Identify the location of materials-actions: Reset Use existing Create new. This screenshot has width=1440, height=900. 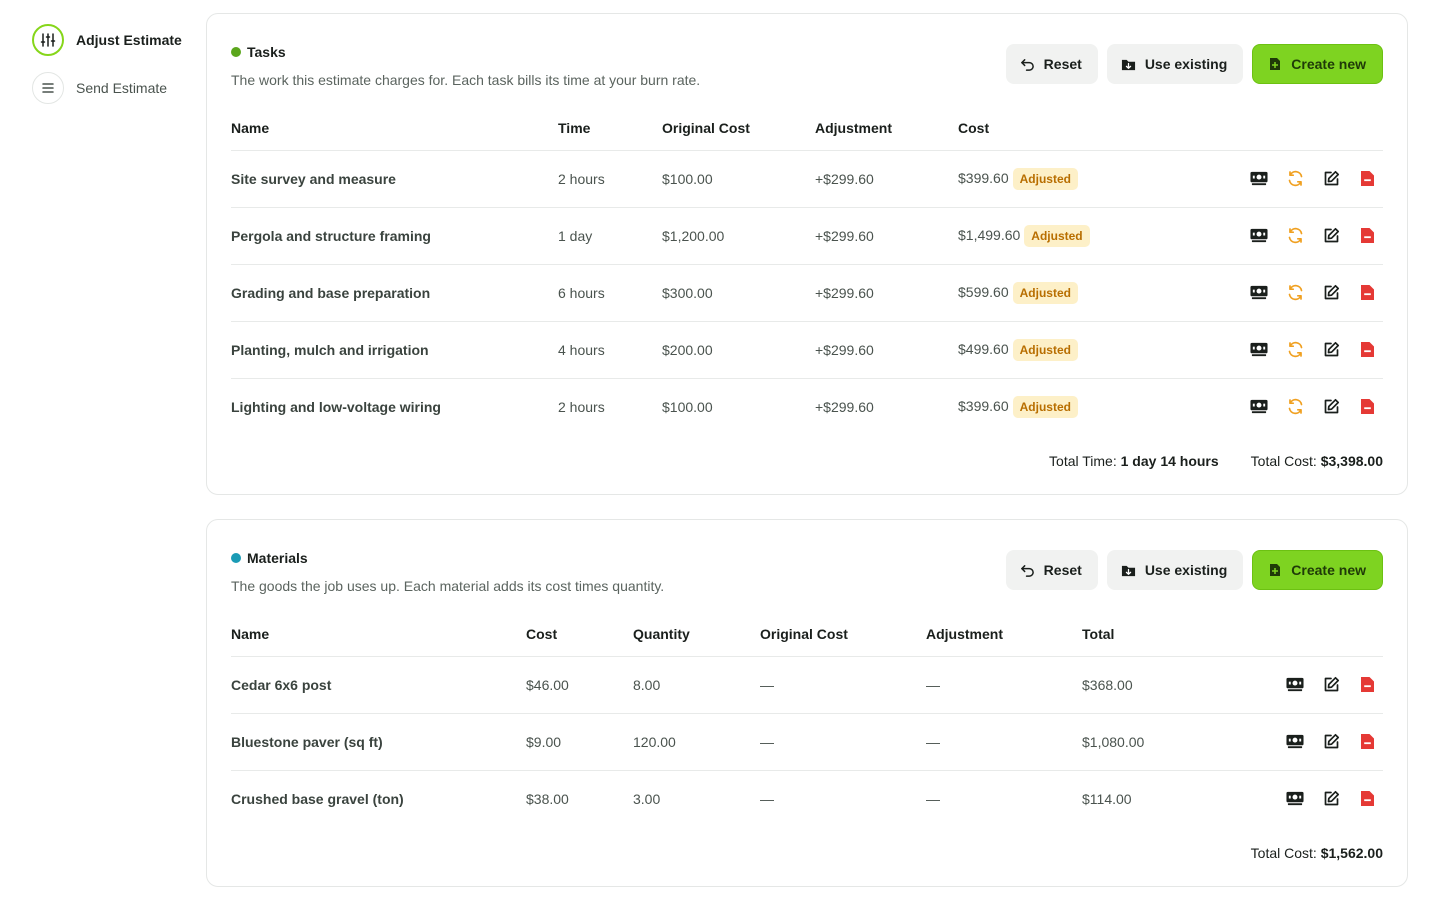
(1194, 570).